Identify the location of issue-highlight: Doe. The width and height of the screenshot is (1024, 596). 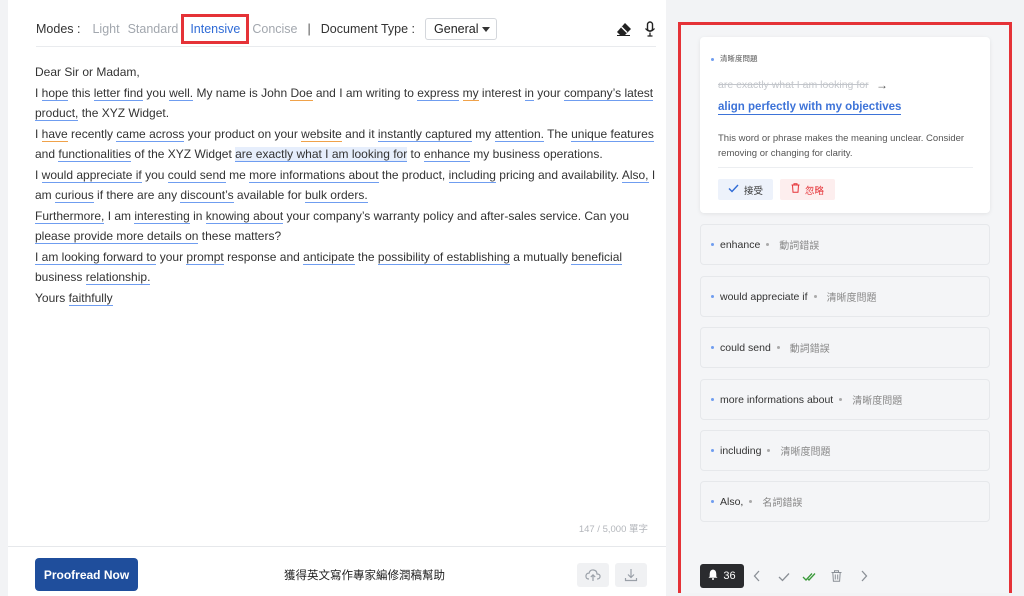
(301, 93).